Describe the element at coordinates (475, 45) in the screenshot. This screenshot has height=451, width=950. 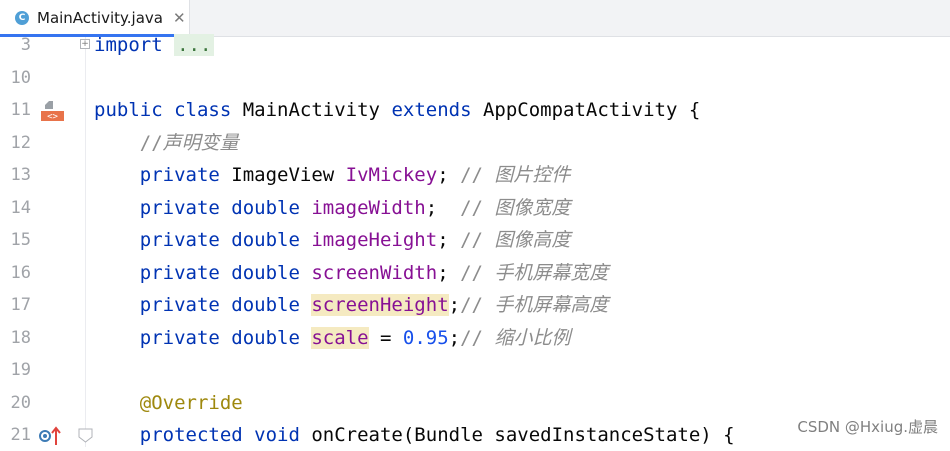
I see `code-line: 3 import ... +` at that location.